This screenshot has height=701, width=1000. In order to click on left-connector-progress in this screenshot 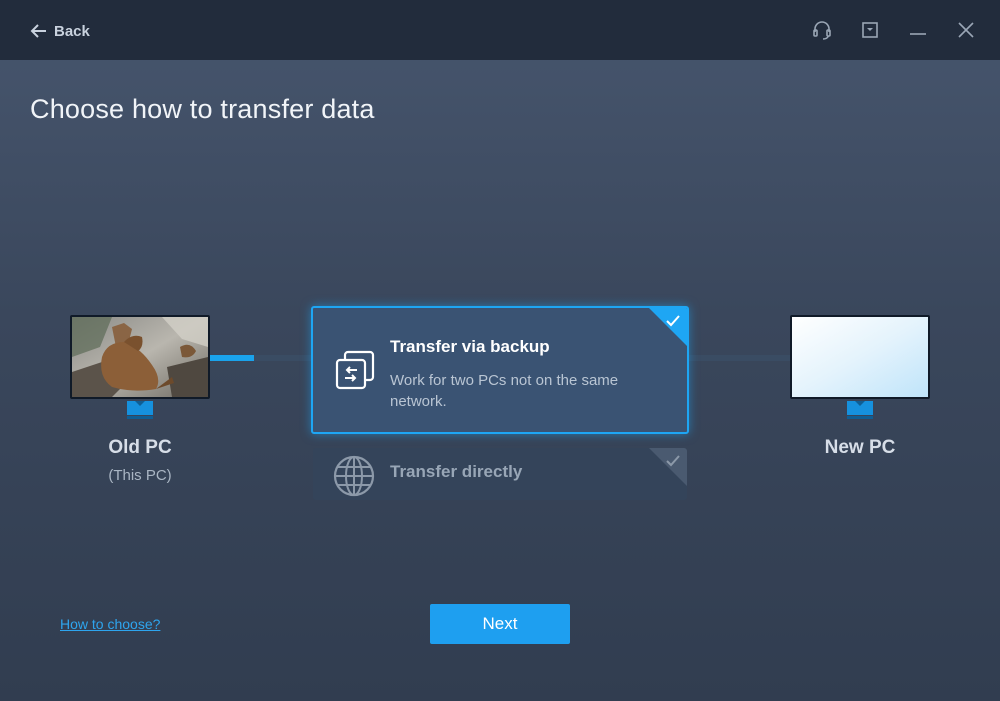, I will do `click(232, 358)`.